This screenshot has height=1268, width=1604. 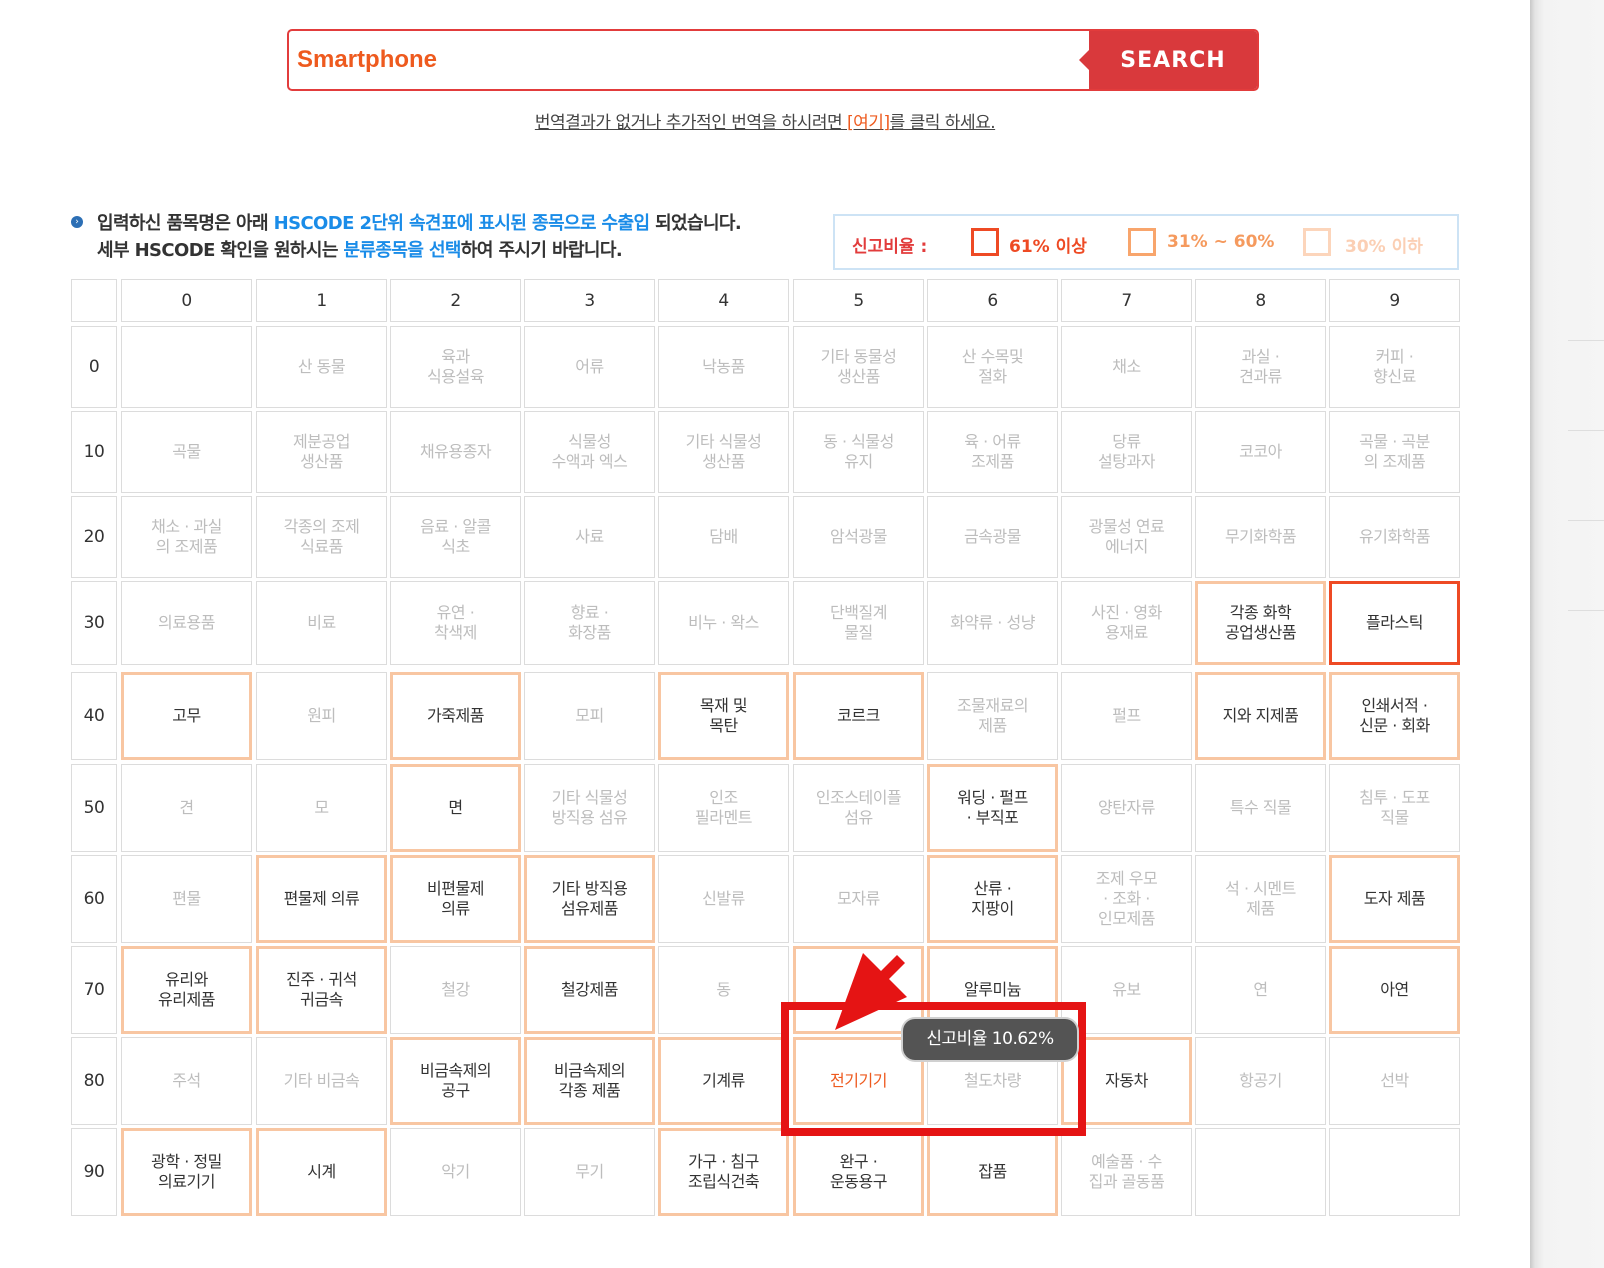 I want to click on hscode-cell: 견, so click(x=186, y=808).